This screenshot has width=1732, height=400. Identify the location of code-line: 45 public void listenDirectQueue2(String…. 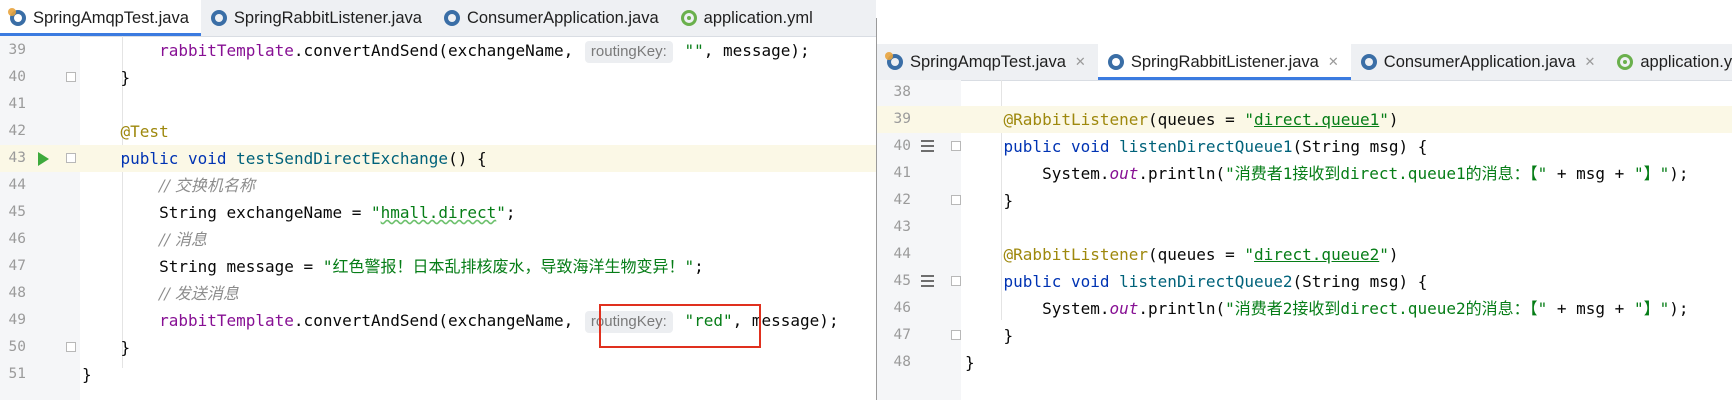
(1304, 281).